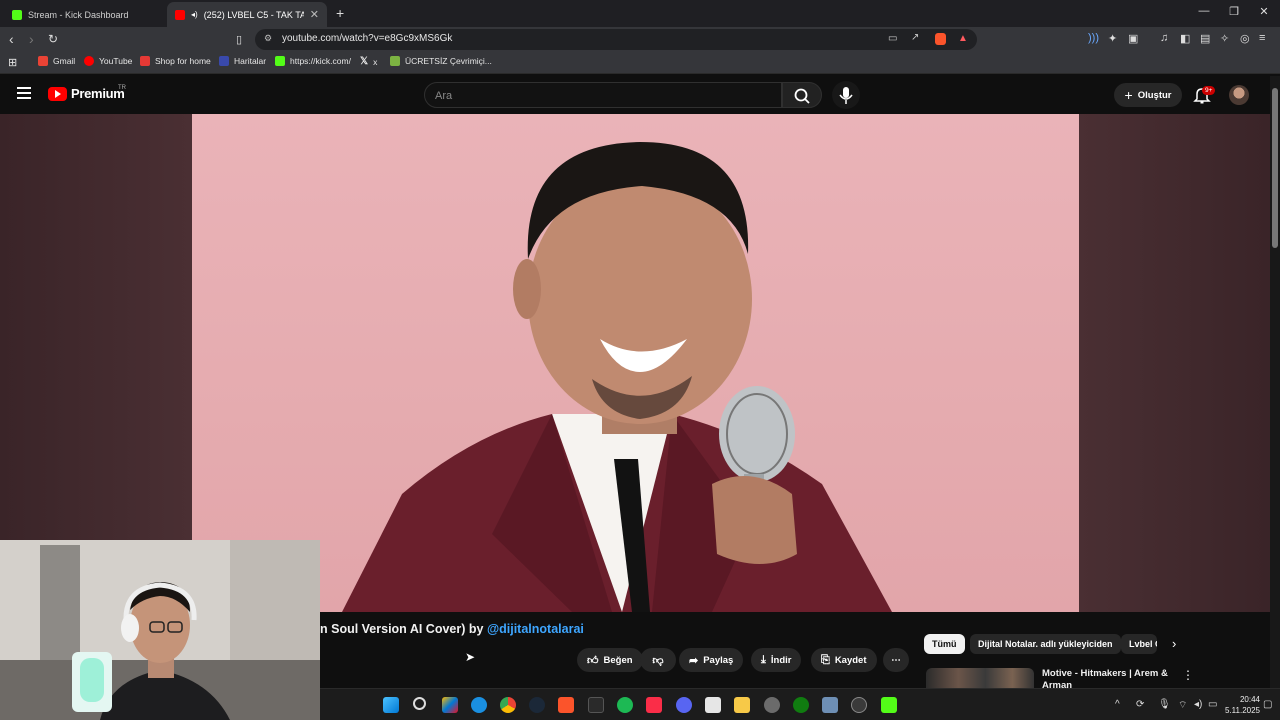 This screenshot has width=1280, height=720. I want to click on dislike-button: 👎︎, so click(658, 660).